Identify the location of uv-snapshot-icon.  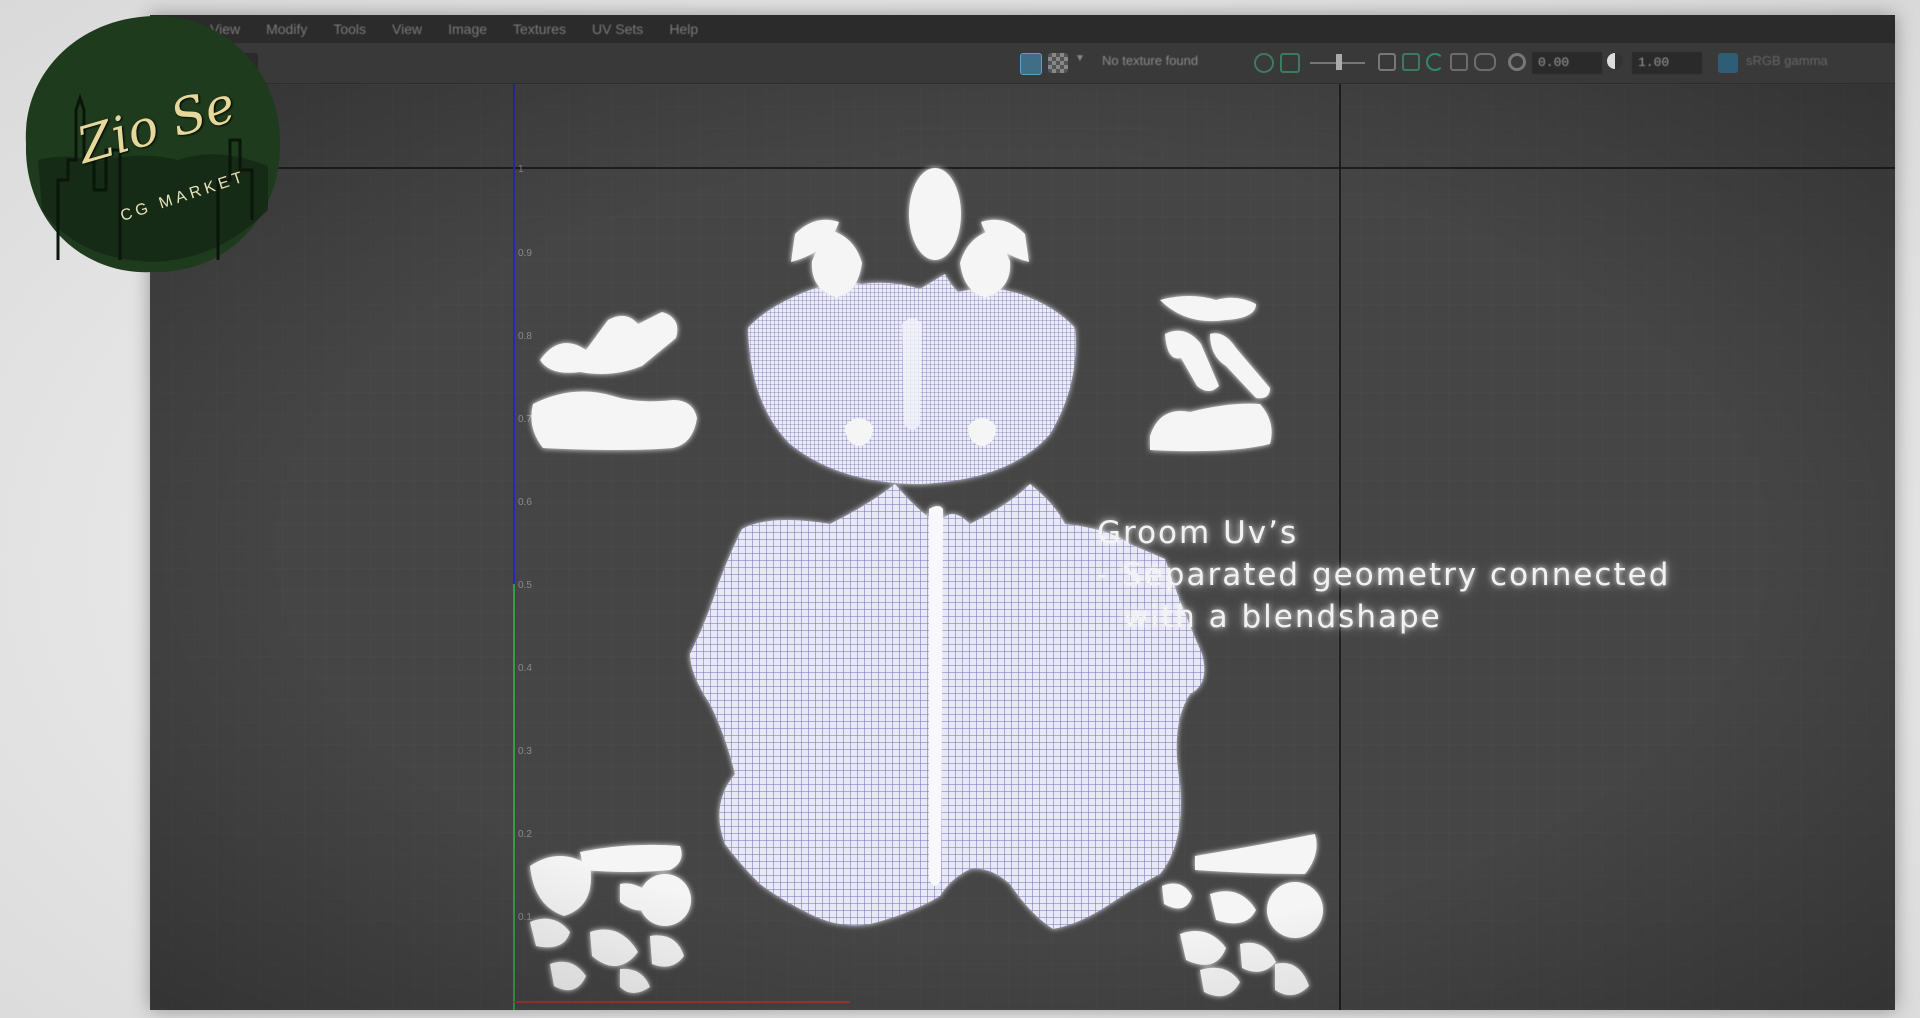
(1411, 62).